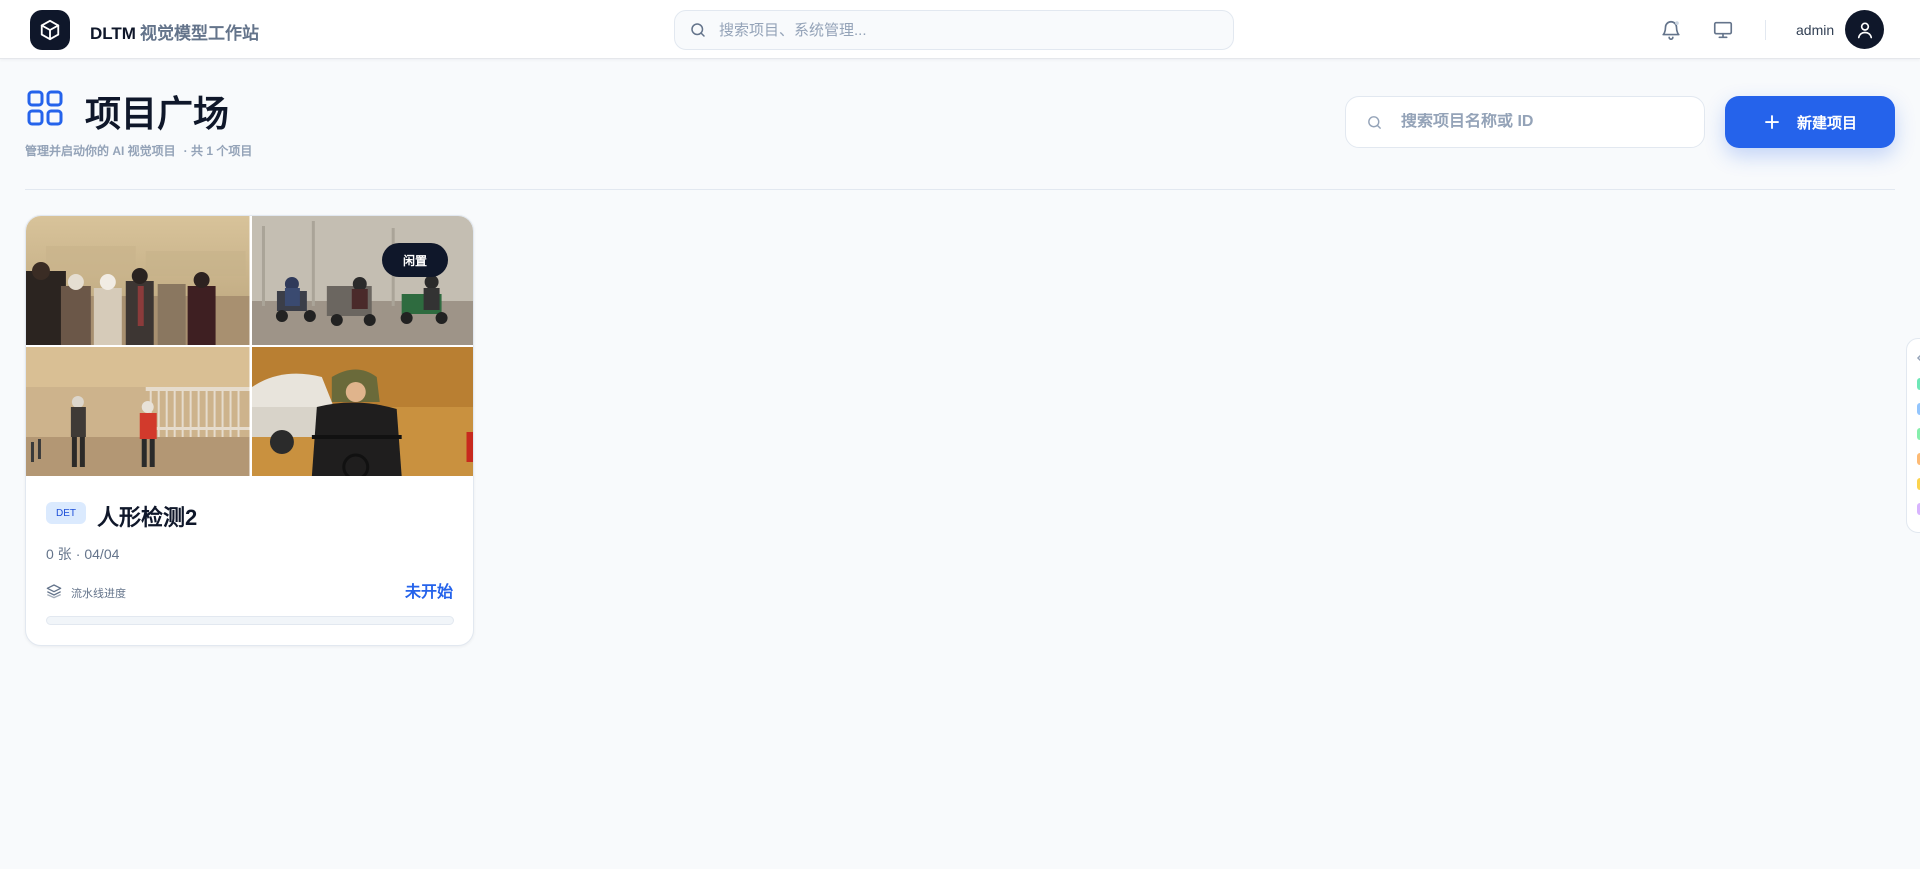  Describe the element at coordinates (147, 516) in the screenshot. I see `project-name: 人形检测2` at that location.